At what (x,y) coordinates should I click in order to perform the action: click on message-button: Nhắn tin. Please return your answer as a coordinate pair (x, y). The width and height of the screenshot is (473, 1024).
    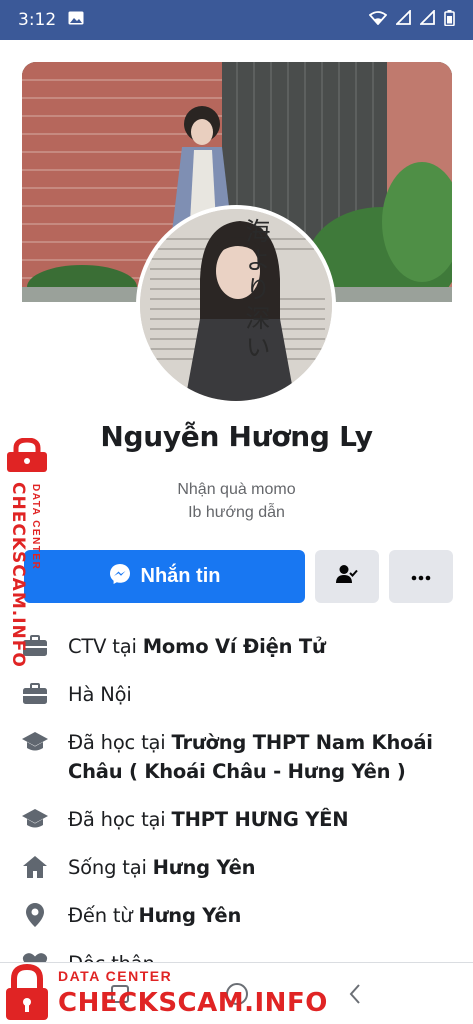
    Looking at the image, I should click on (164, 576).